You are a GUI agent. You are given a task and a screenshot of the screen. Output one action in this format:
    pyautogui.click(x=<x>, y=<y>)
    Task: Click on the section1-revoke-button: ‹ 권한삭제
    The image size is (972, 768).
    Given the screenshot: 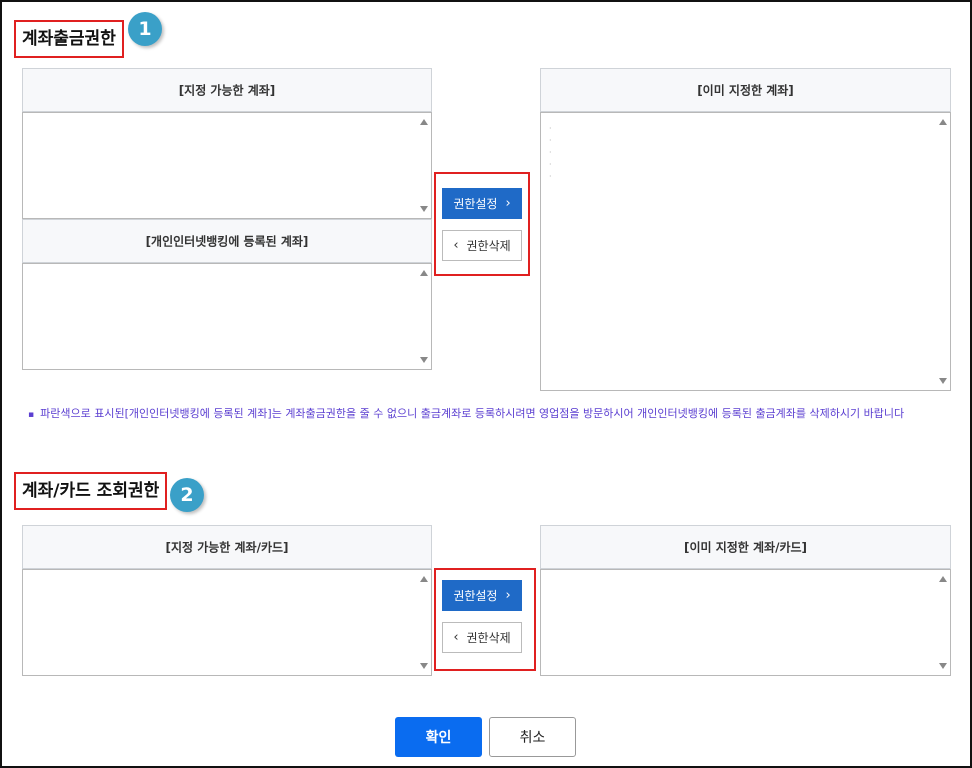 What is the action you would take?
    pyautogui.click(x=482, y=245)
    